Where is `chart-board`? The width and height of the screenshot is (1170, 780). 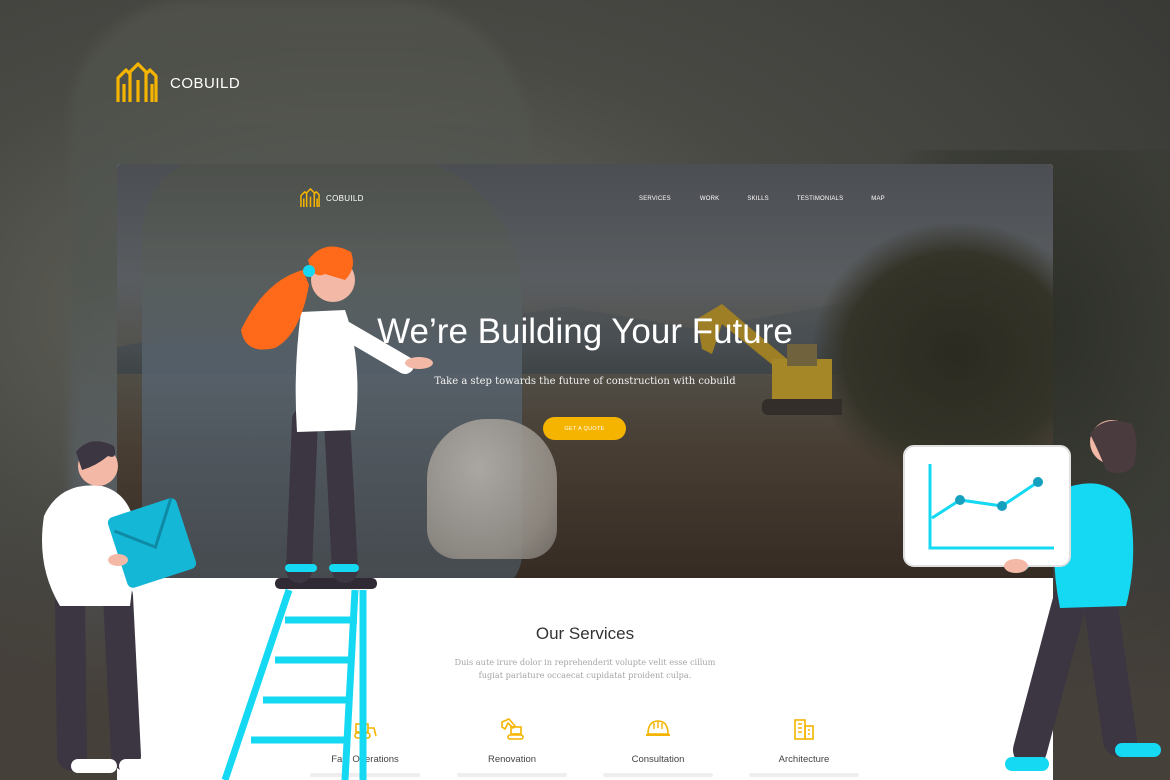 chart-board is located at coordinates (987, 506).